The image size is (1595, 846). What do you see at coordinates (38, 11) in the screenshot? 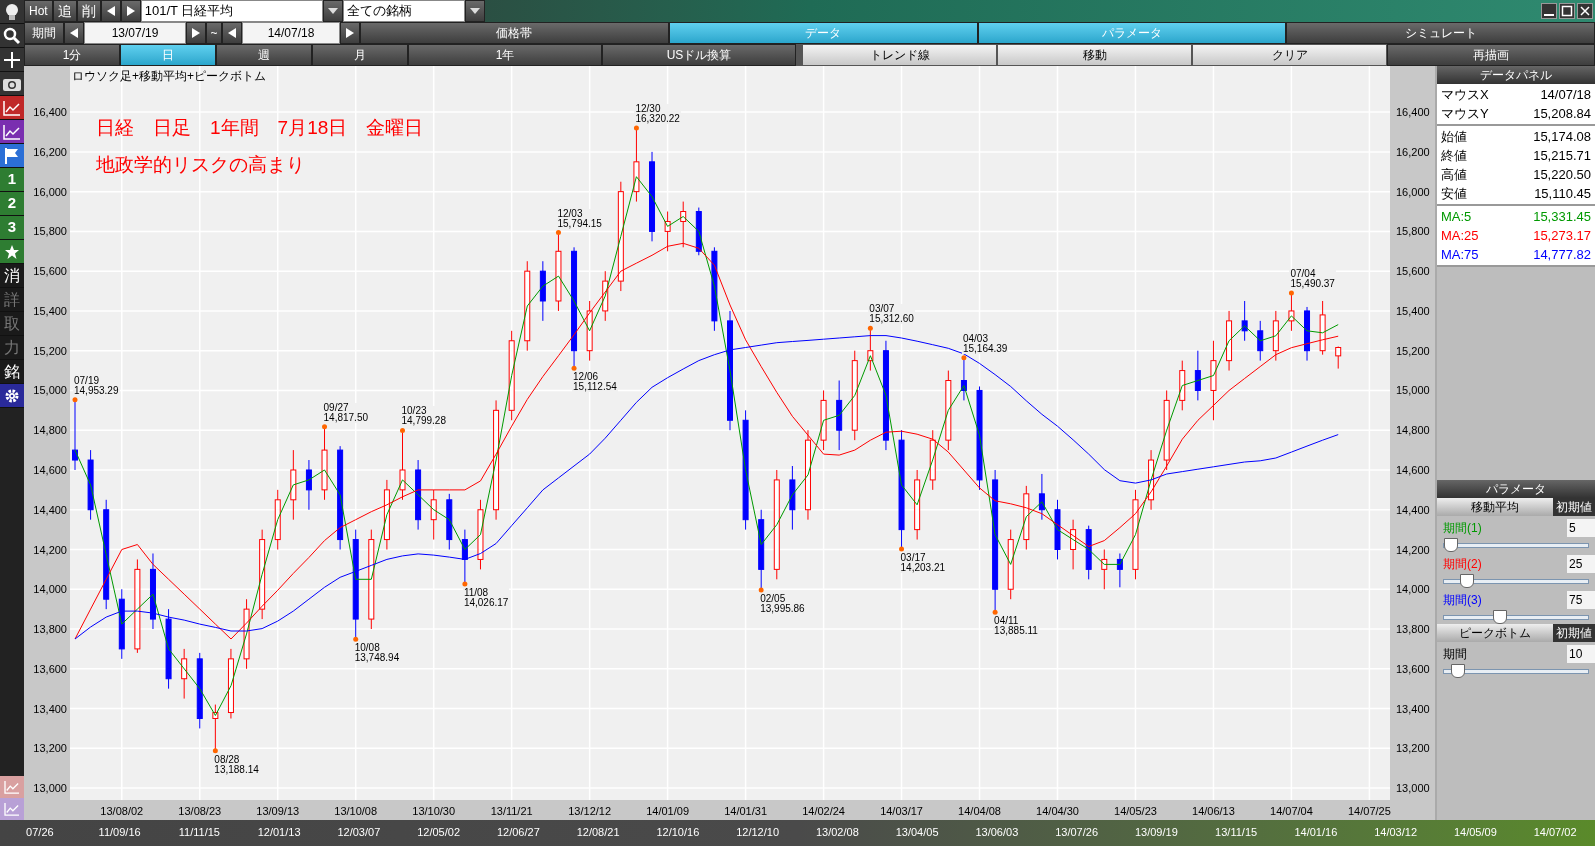
I see `hot-button: Hot` at bounding box center [38, 11].